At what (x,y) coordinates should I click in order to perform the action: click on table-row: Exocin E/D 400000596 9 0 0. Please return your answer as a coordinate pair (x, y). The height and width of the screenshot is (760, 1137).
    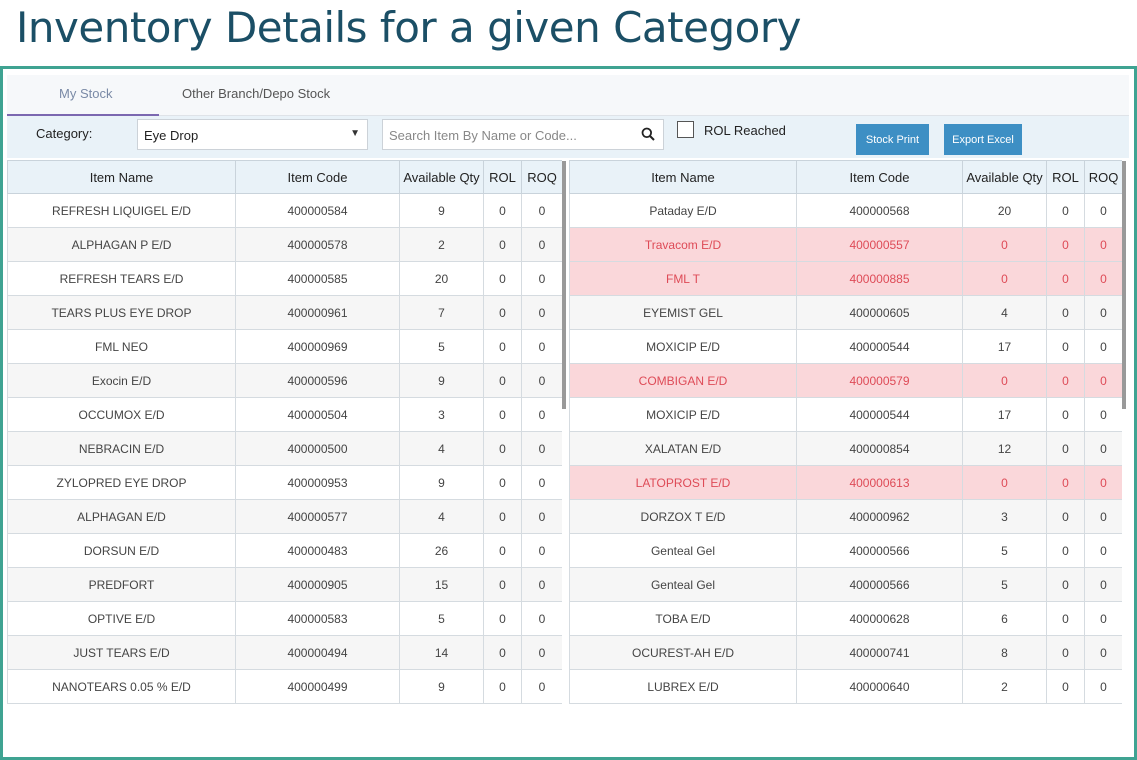
    Looking at the image, I should click on (284, 380).